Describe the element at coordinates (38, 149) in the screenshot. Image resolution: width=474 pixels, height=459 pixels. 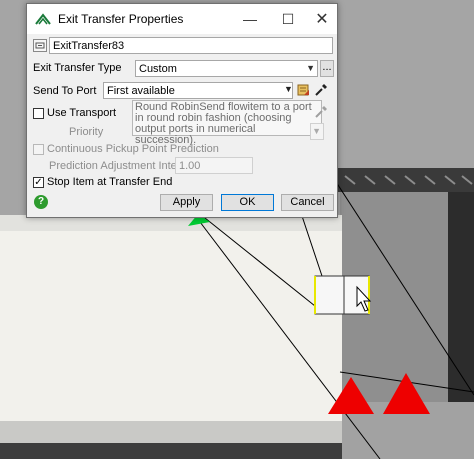
I see `continuous-pickup-checkbox` at that location.